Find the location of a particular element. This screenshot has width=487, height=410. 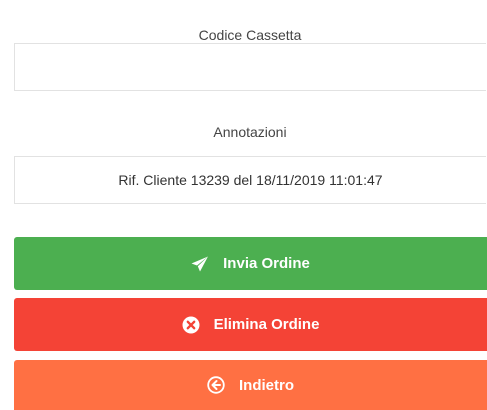

close-circle-icon is located at coordinates (191, 325).